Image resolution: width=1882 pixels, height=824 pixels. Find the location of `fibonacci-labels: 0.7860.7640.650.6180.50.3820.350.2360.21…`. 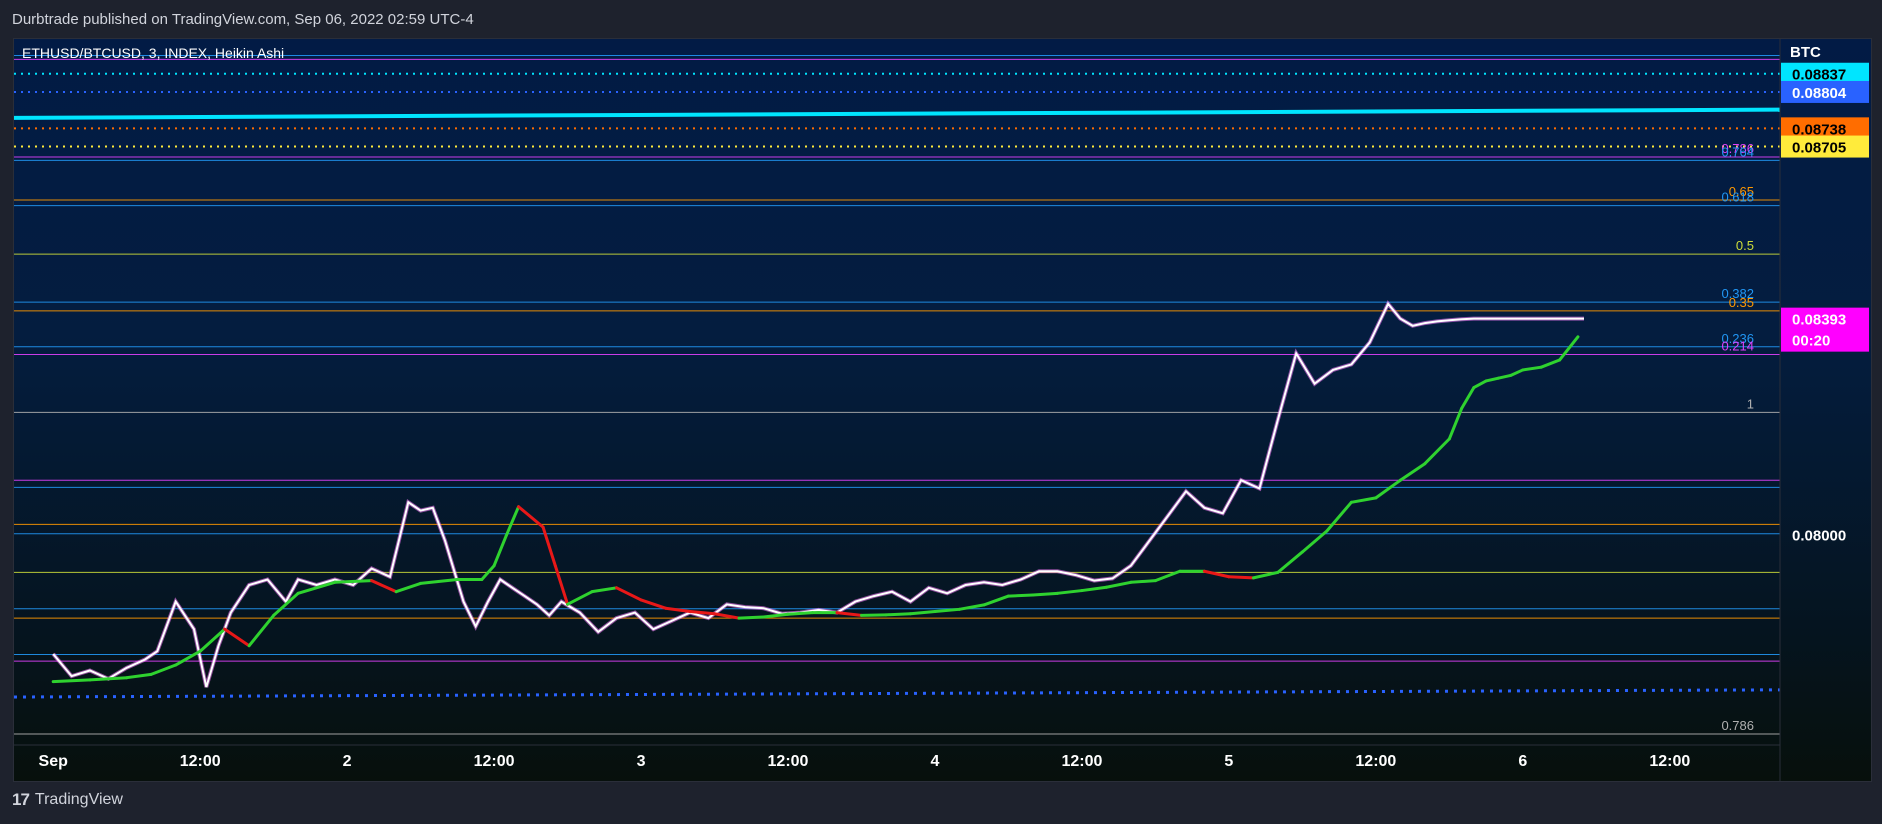

fibonacci-labels: 0.7860.7640.650.6180.50.3820.350.2360.21… is located at coordinates (1737, 437).